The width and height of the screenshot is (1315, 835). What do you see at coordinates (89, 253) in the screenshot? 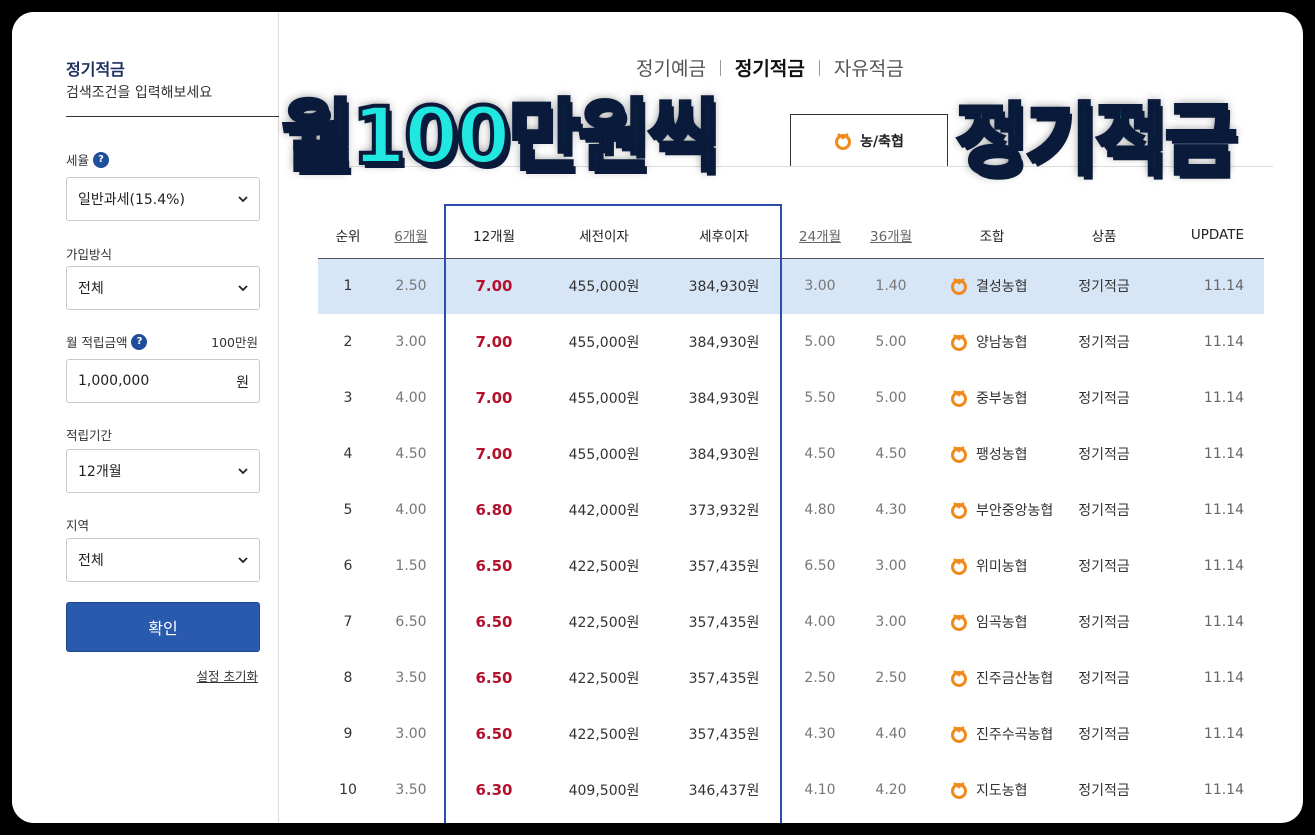
I see `join-label: 가입방식` at bounding box center [89, 253].